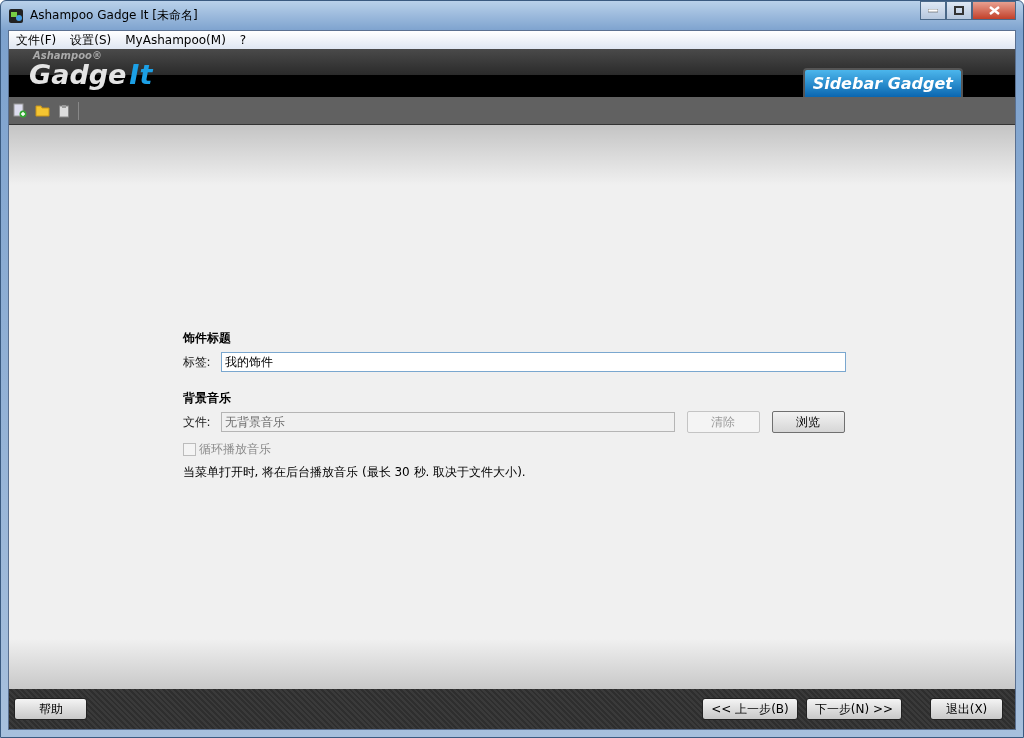  I want to click on maximize-button, so click(959, 10).